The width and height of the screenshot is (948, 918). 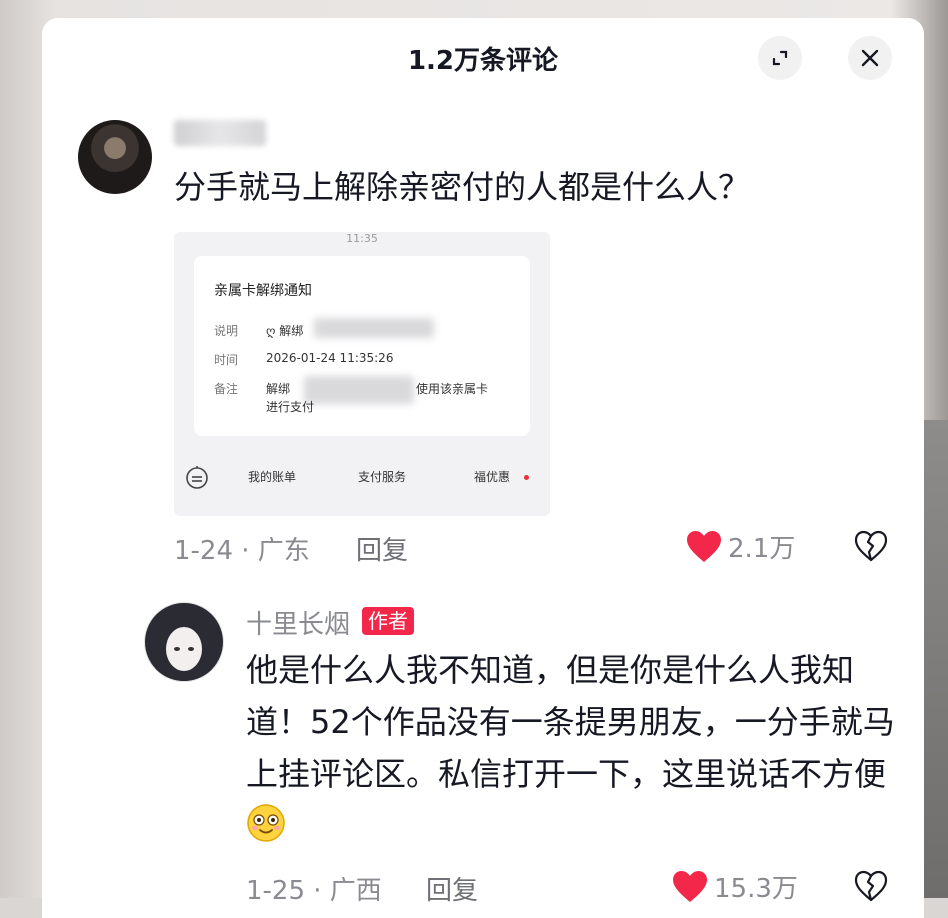 I want to click on smile-emoji-icon, so click(x=266, y=823).